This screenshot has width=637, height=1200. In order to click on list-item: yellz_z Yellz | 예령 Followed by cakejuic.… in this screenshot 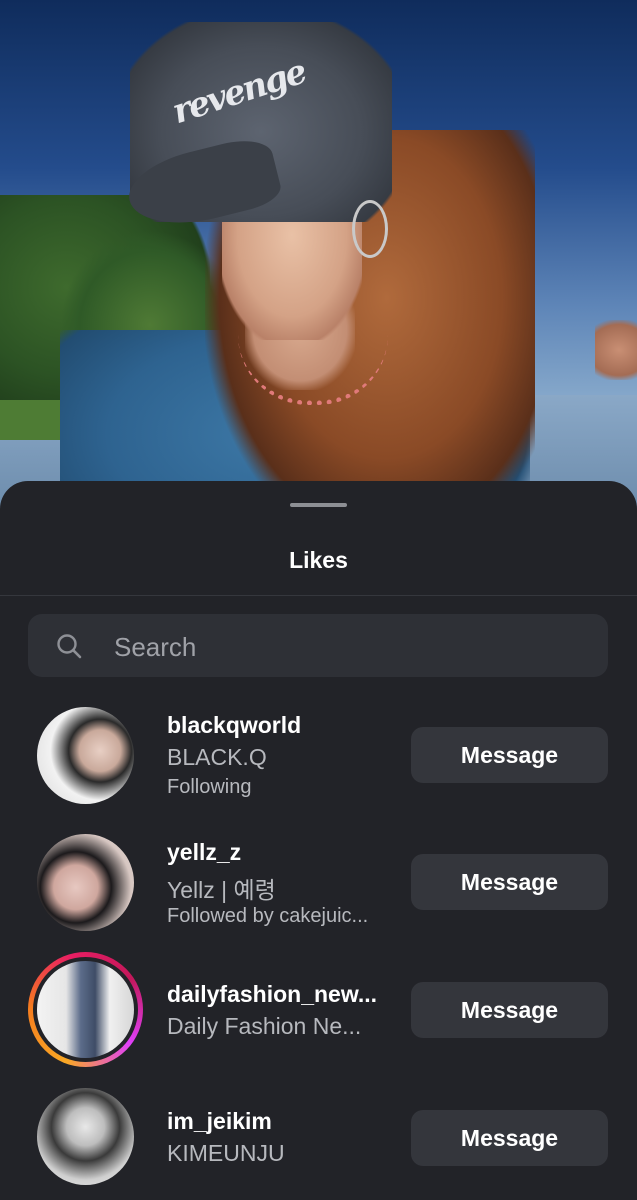, I will do `click(318, 883)`.